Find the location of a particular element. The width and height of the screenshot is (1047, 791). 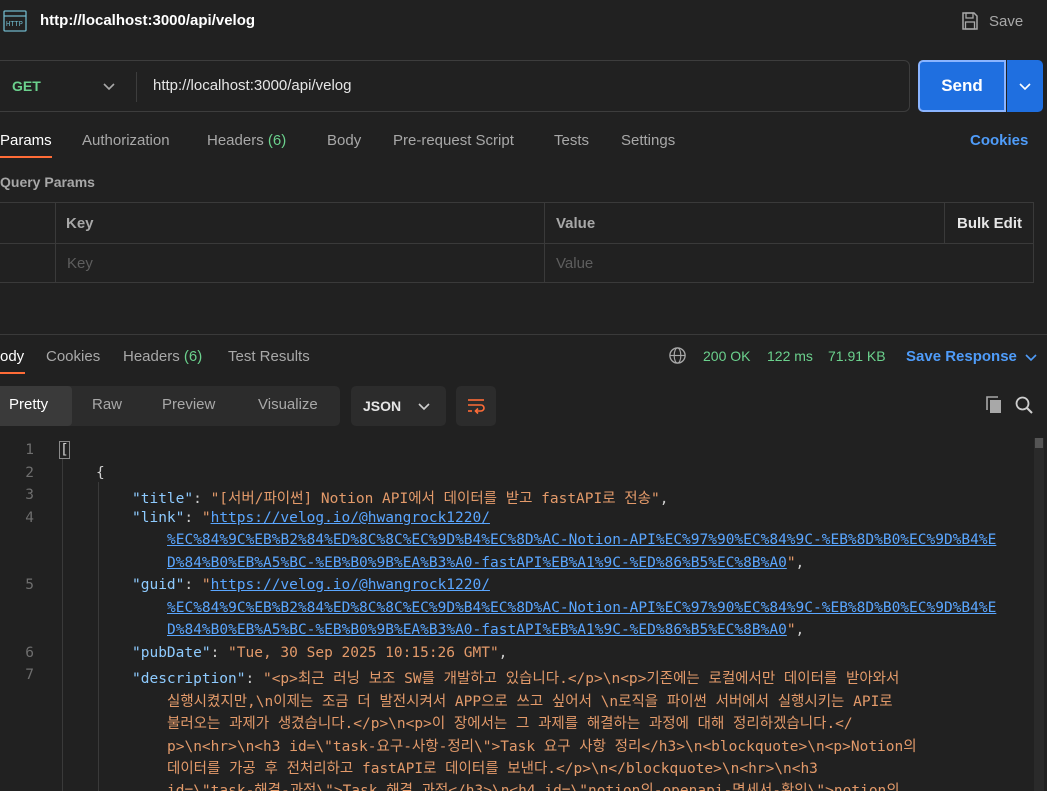

query-params-table: Key Value Bulk Edit Key Value is located at coordinates (517, 242).